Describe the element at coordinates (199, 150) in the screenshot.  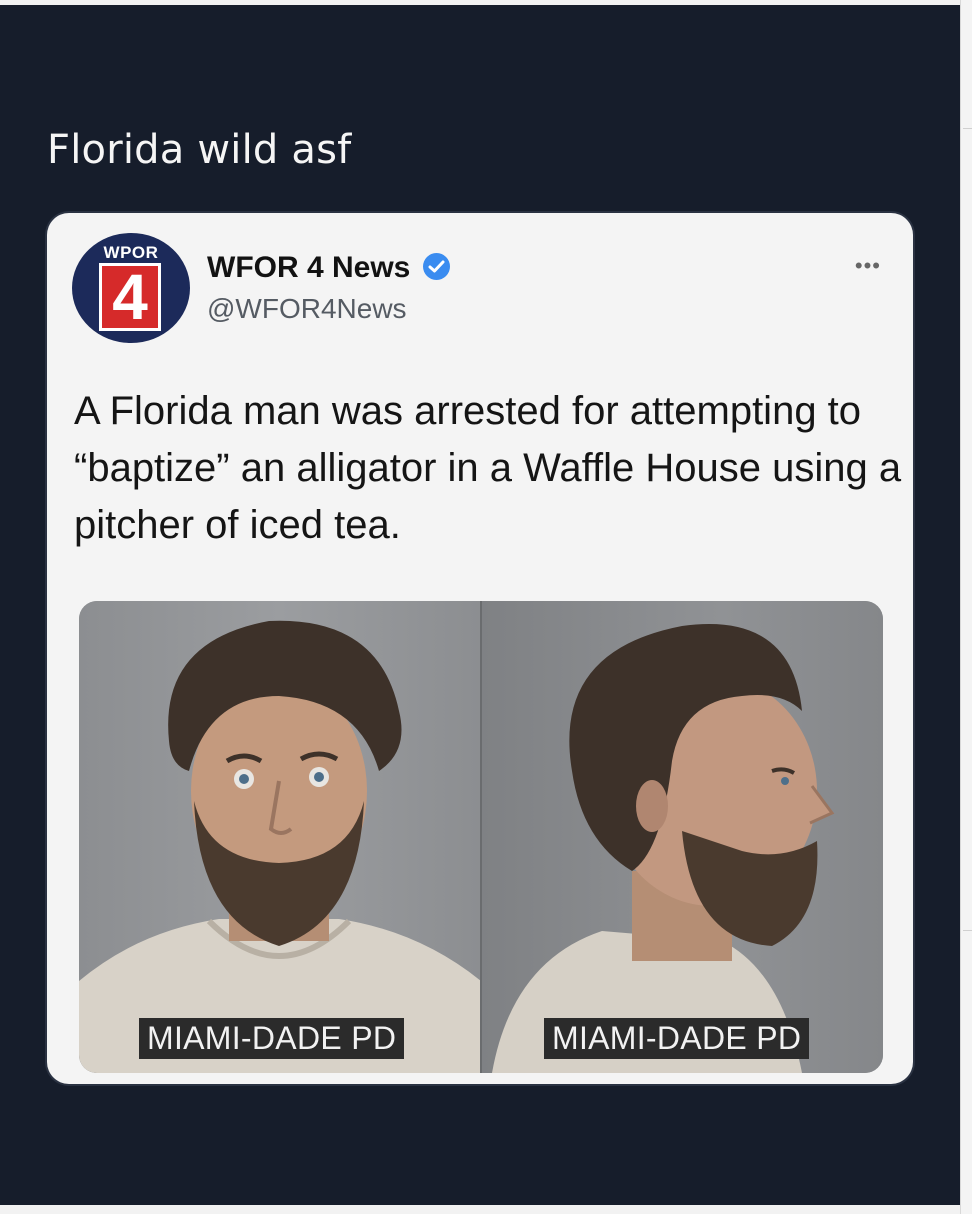
I see `post-caption: Florida wild asf` at that location.